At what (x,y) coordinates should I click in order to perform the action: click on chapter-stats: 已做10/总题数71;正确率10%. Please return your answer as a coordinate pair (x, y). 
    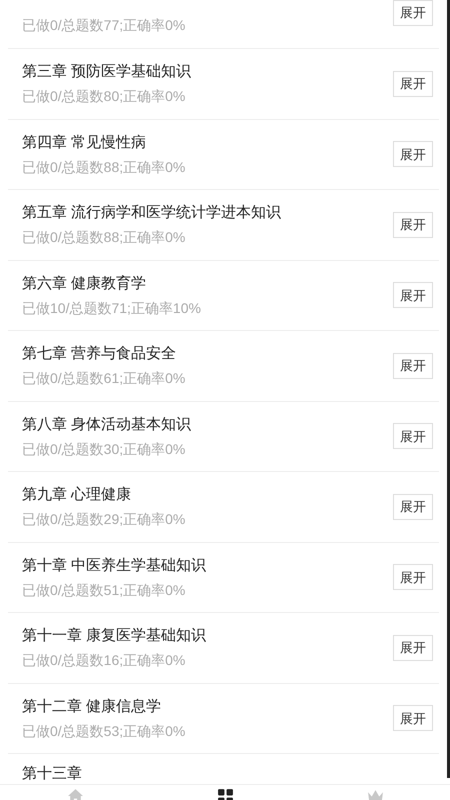
    Looking at the image, I should click on (111, 308).